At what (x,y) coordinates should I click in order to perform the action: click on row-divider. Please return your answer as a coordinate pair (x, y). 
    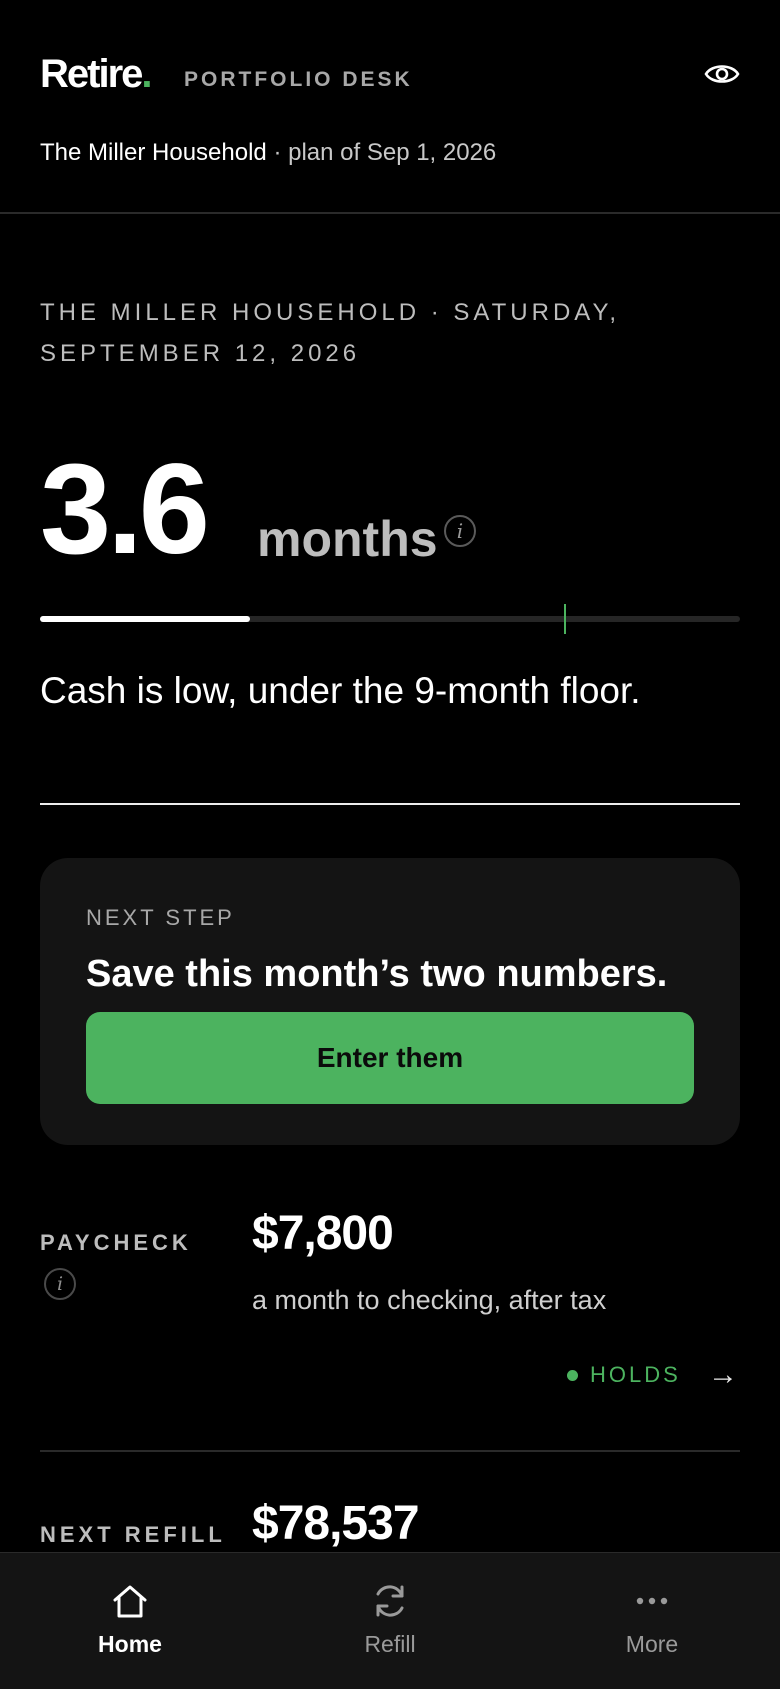
    Looking at the image, I should click on (390, 1451).